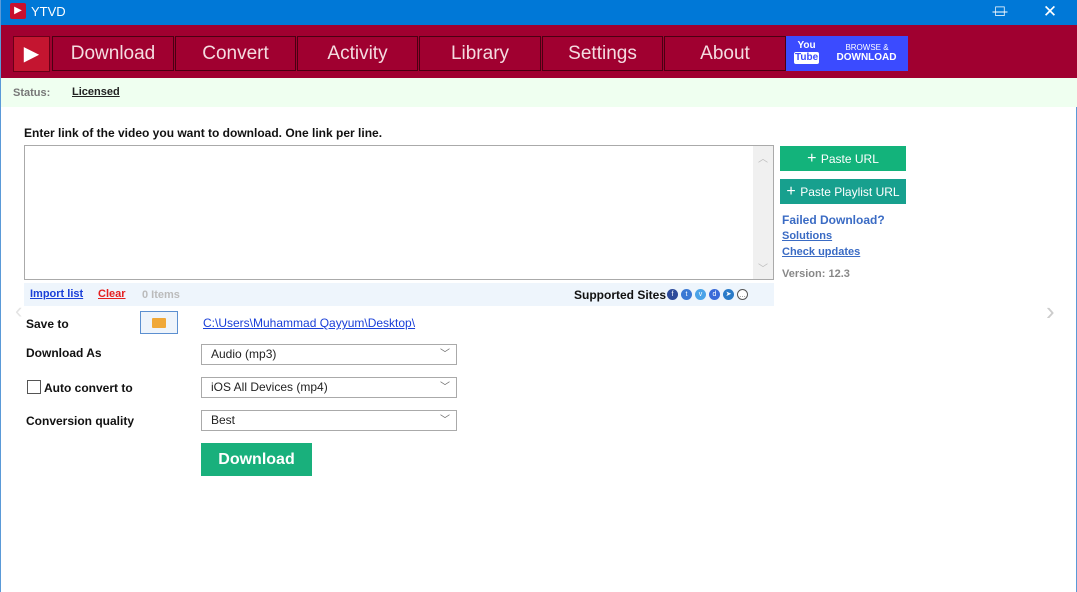 This screenshot has height=592, width=1077. What do you see at coordinates (309, 323) in the screenshot?
I see `save-path-link: C:\Users\Muhammad Qayyum\Desktop\` at bounding box center [309, 323].